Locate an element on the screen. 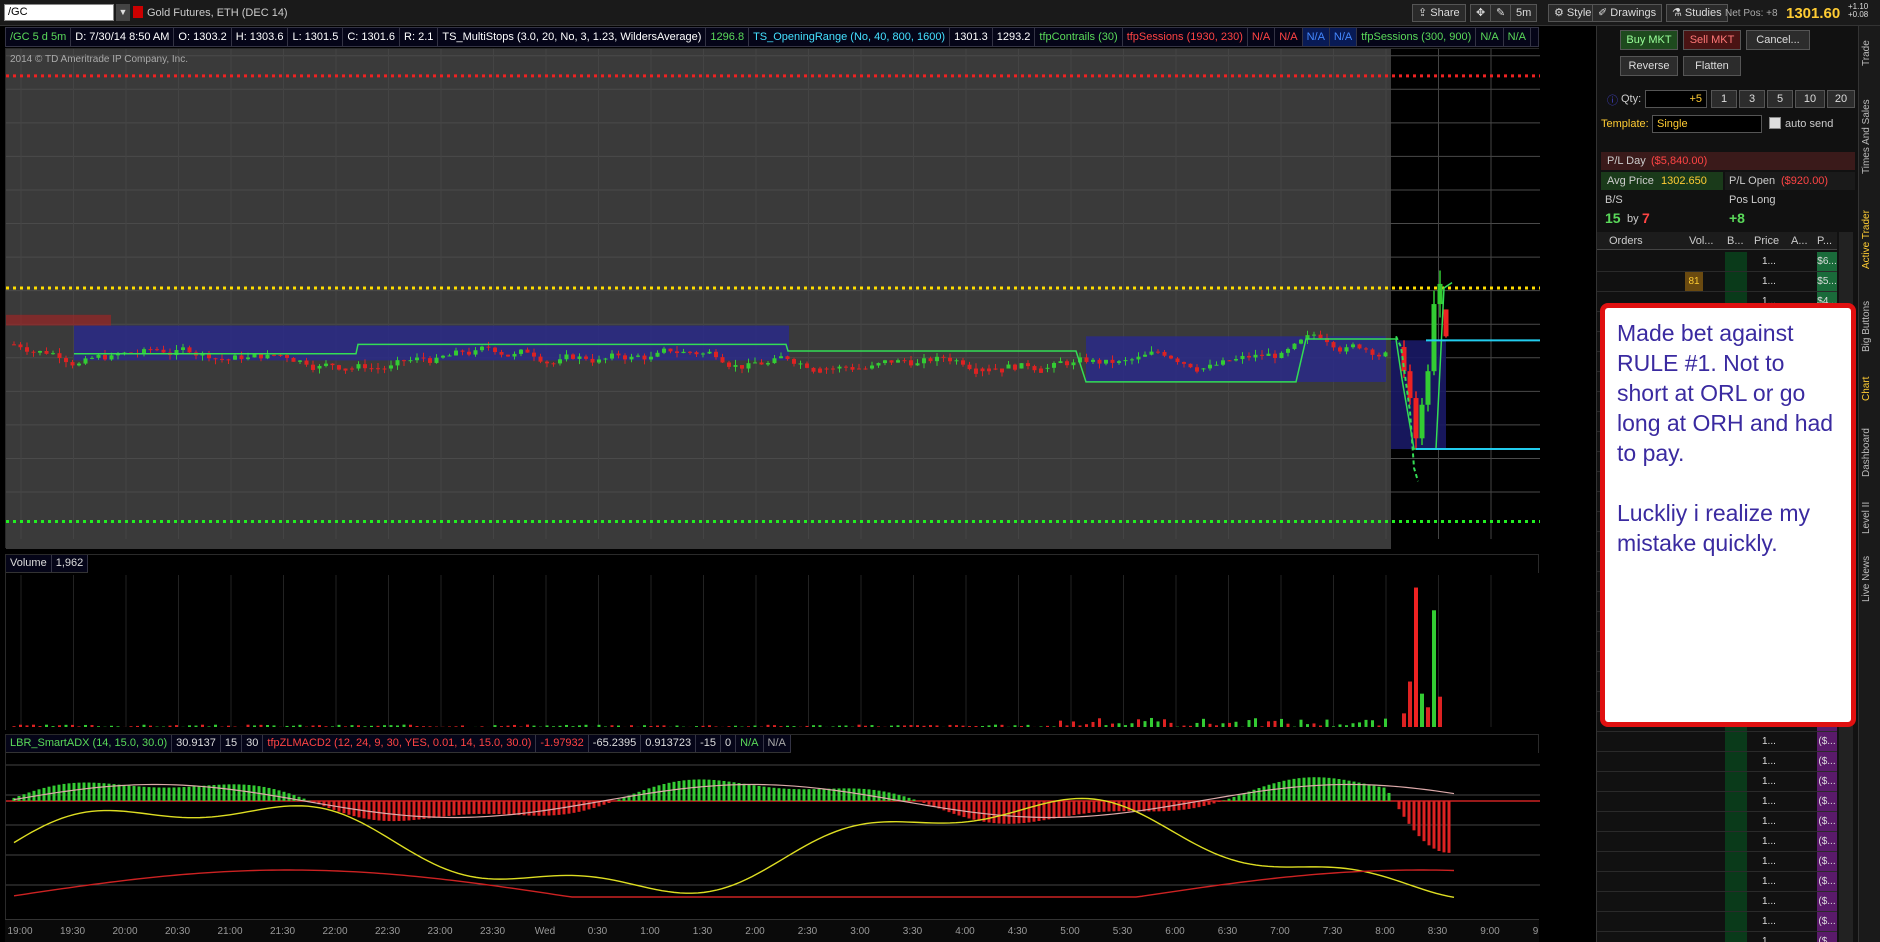  tab-chart: Chart is located at coordinates (1870, 389).